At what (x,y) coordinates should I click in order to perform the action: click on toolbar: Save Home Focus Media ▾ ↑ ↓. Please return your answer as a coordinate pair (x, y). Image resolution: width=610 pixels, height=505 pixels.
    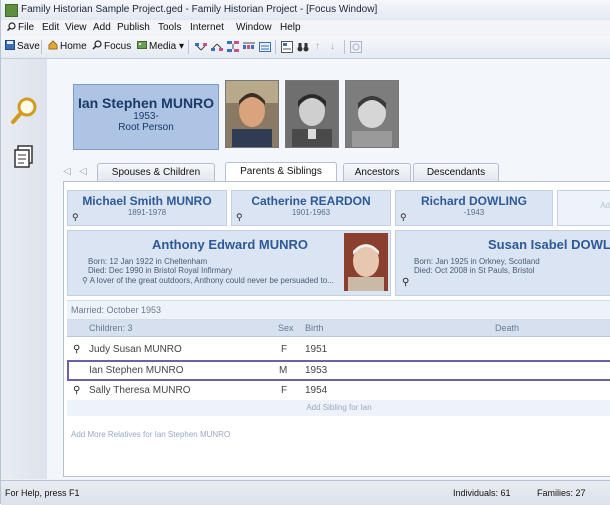
    Looking at the image, I should click on (305, 47).